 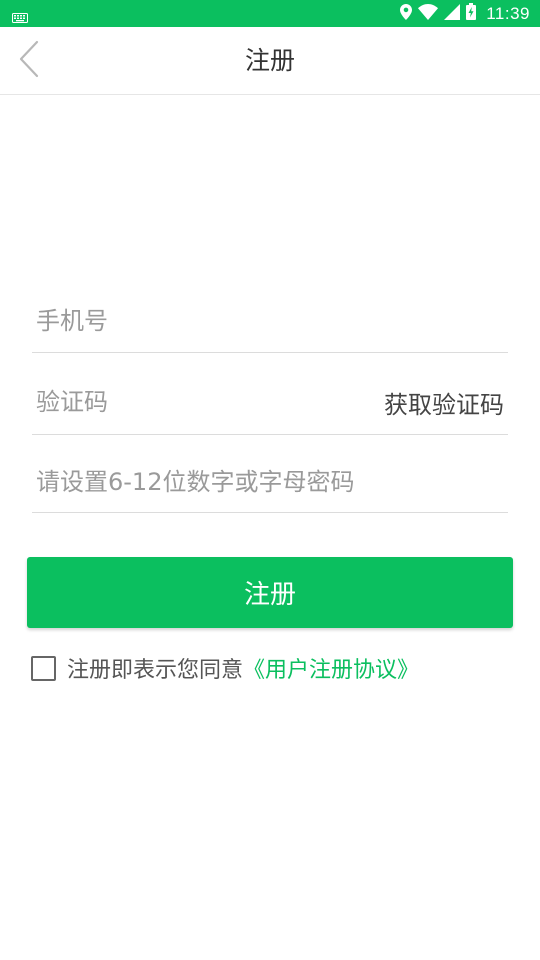 What do you see at coordinates (155, 670) in the screenshot?
I see `agreement-text: 注册即表示您同意` at bounding box center [155, 670].